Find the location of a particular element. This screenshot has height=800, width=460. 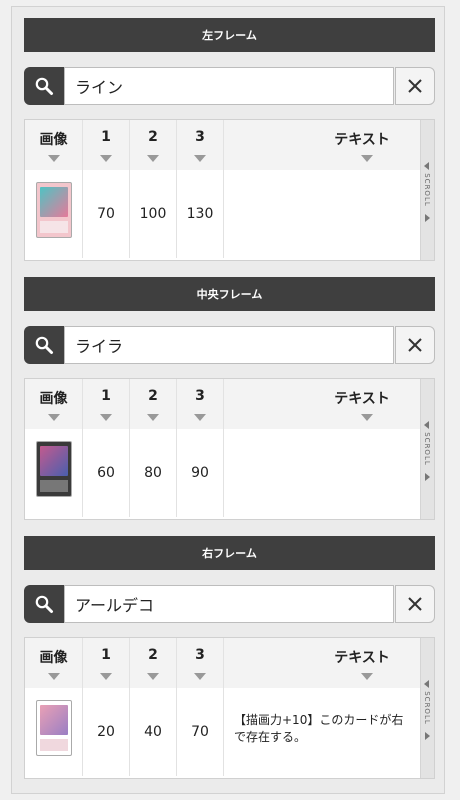

value-2: 100 is located at coordinates (153, 214).